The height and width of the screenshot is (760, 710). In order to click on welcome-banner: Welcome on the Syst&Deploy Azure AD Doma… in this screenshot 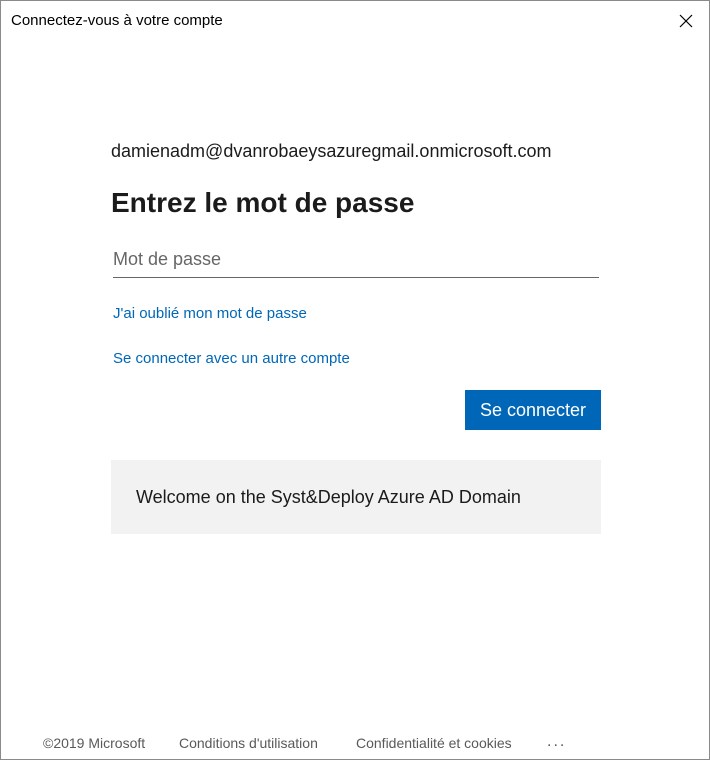, I will do `click(356, 497)`.